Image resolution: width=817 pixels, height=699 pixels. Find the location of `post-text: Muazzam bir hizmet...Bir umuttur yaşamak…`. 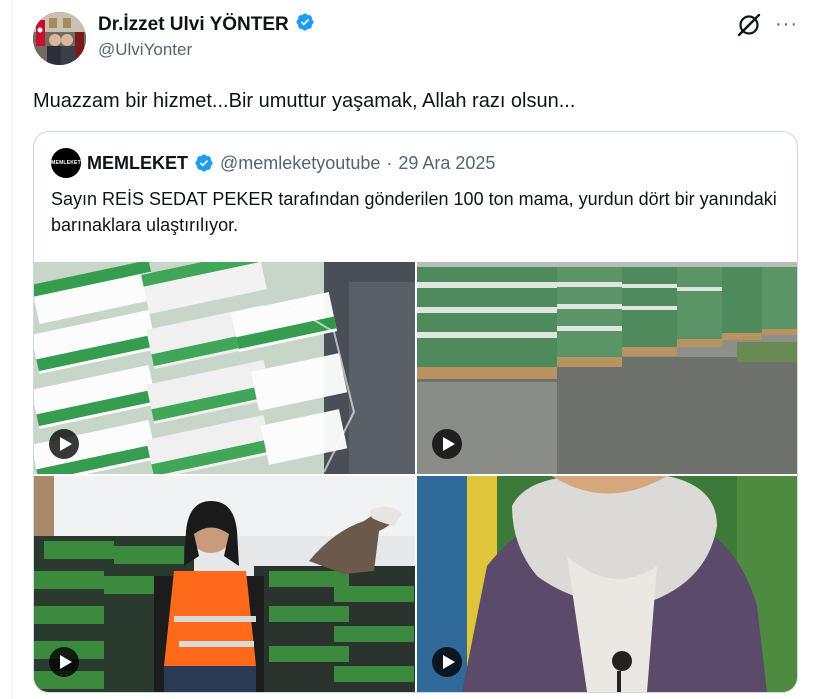

post-text: Muazzam bir hizmet...Bir umuttur yaşamak… is located at coordinates (304, 101).